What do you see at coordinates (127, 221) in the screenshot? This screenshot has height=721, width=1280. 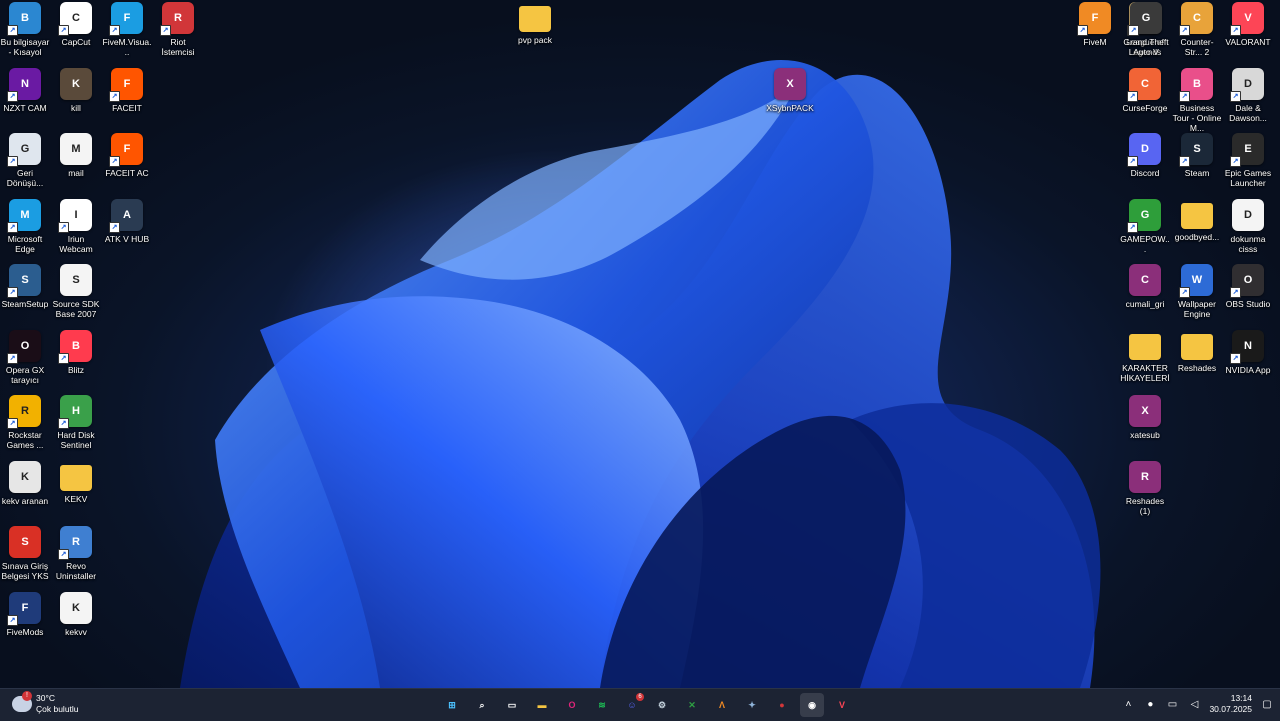 I see `desktop-icon-atk-v-hub: A ↗ ATK V HUB` at bounding box center [127, 221].